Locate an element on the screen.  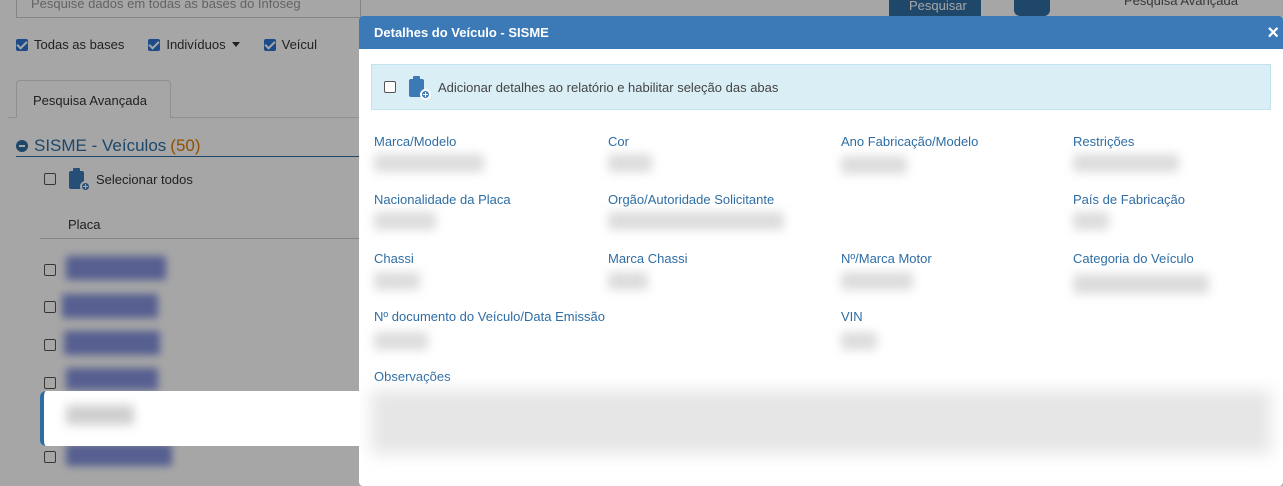
clipboard-plus-icon is located at coordinates (419, 88).